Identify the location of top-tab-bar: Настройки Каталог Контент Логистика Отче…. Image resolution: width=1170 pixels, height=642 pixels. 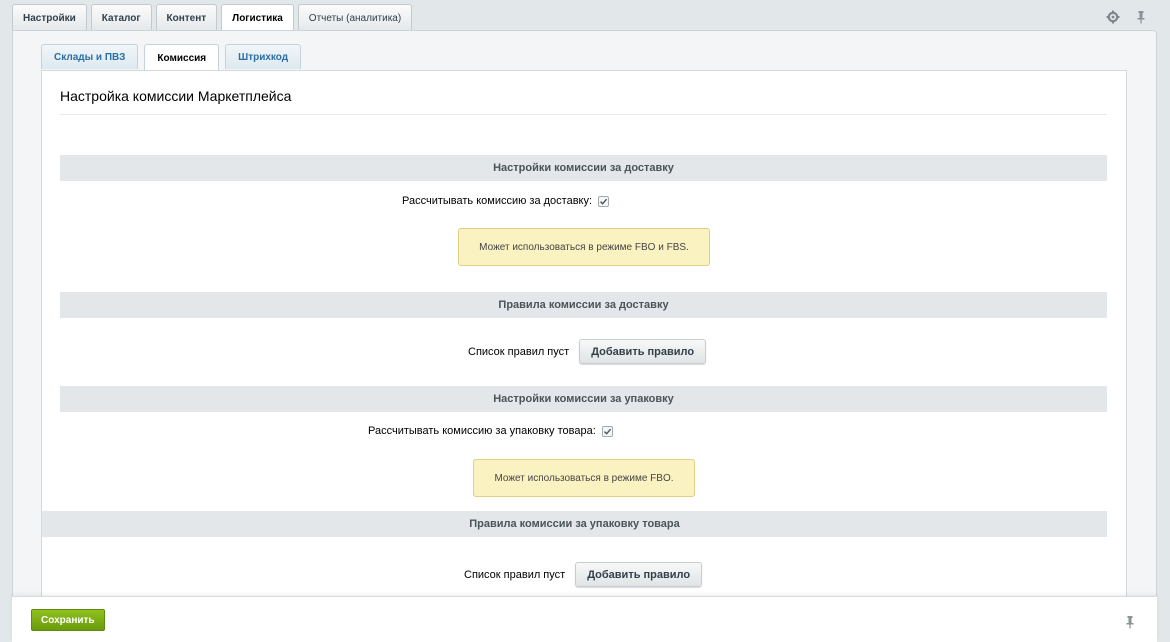
(212, 18).